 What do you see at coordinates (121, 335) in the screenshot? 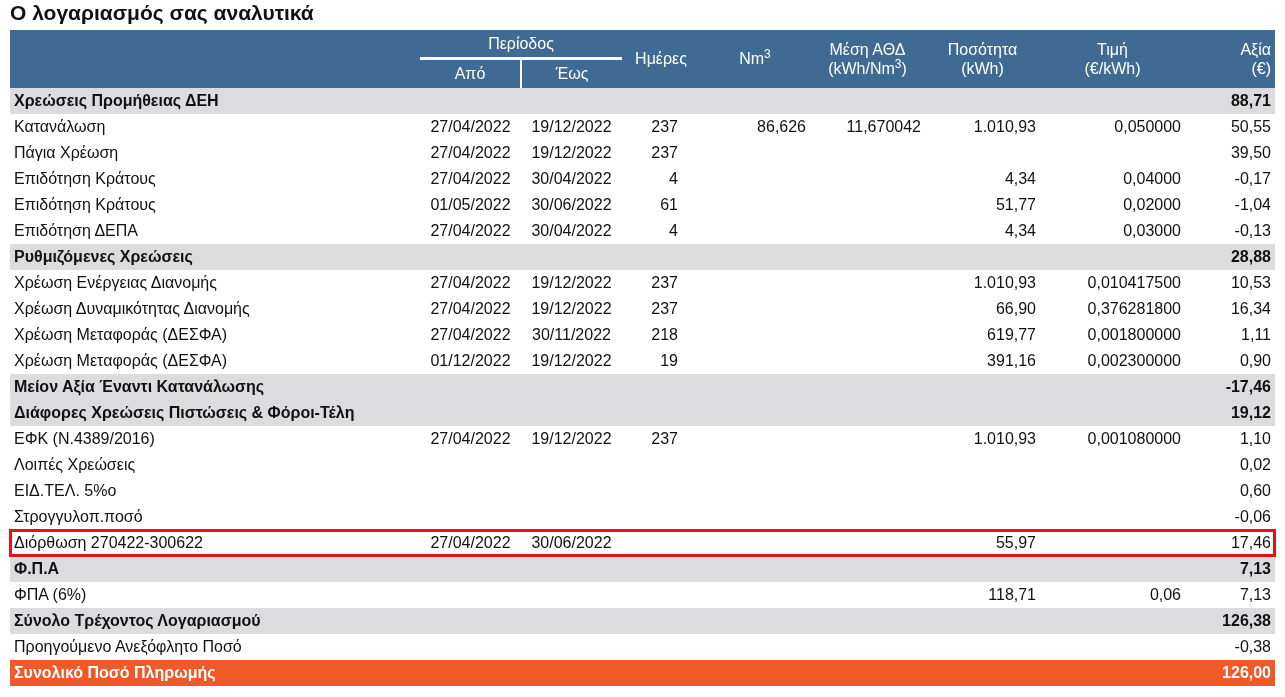
I see `table-cell-text: Χρέωση Μεταφοράς (ΔΕΣΦΑ)` at bounding box center [121, 335].